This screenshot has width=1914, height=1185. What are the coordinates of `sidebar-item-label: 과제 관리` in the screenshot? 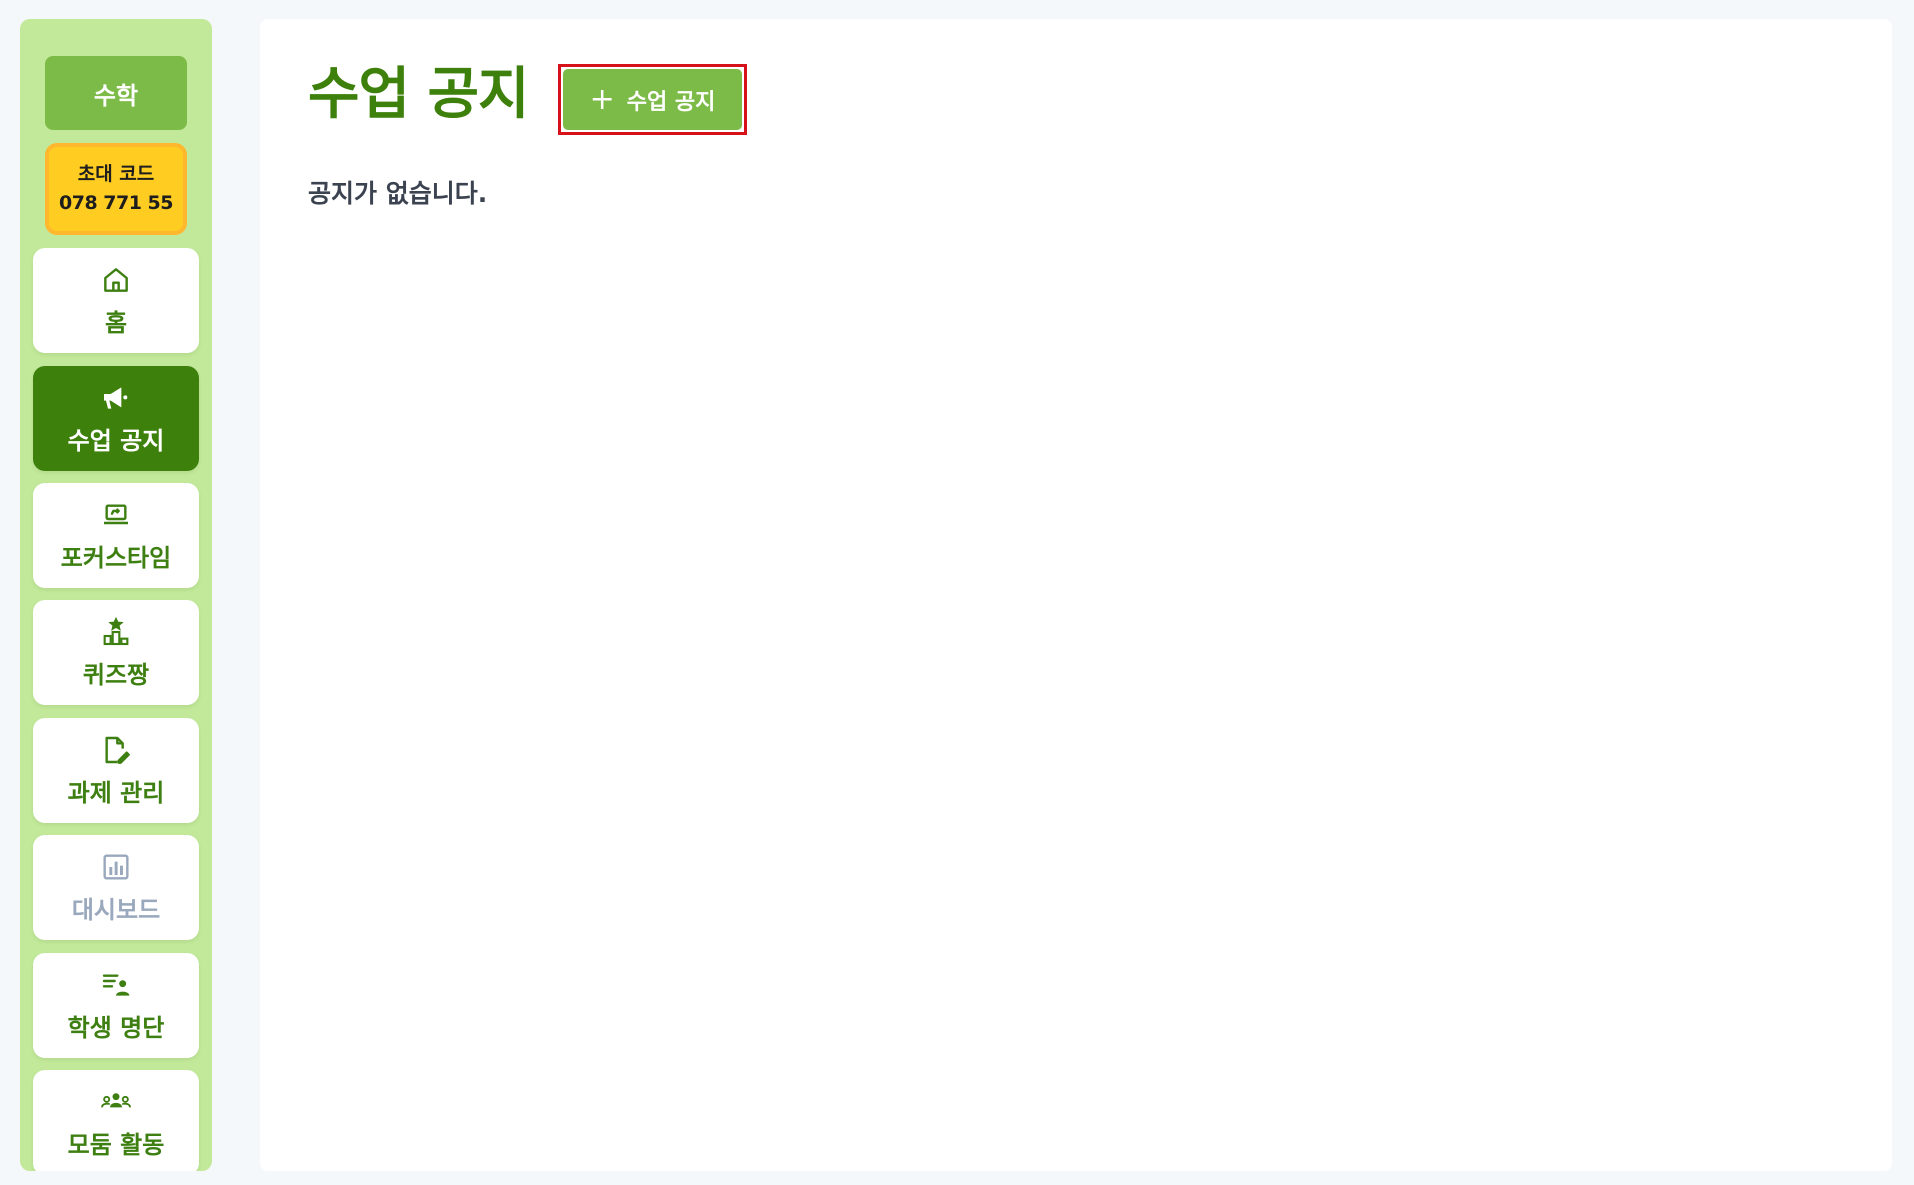 It's located at (116, 793).